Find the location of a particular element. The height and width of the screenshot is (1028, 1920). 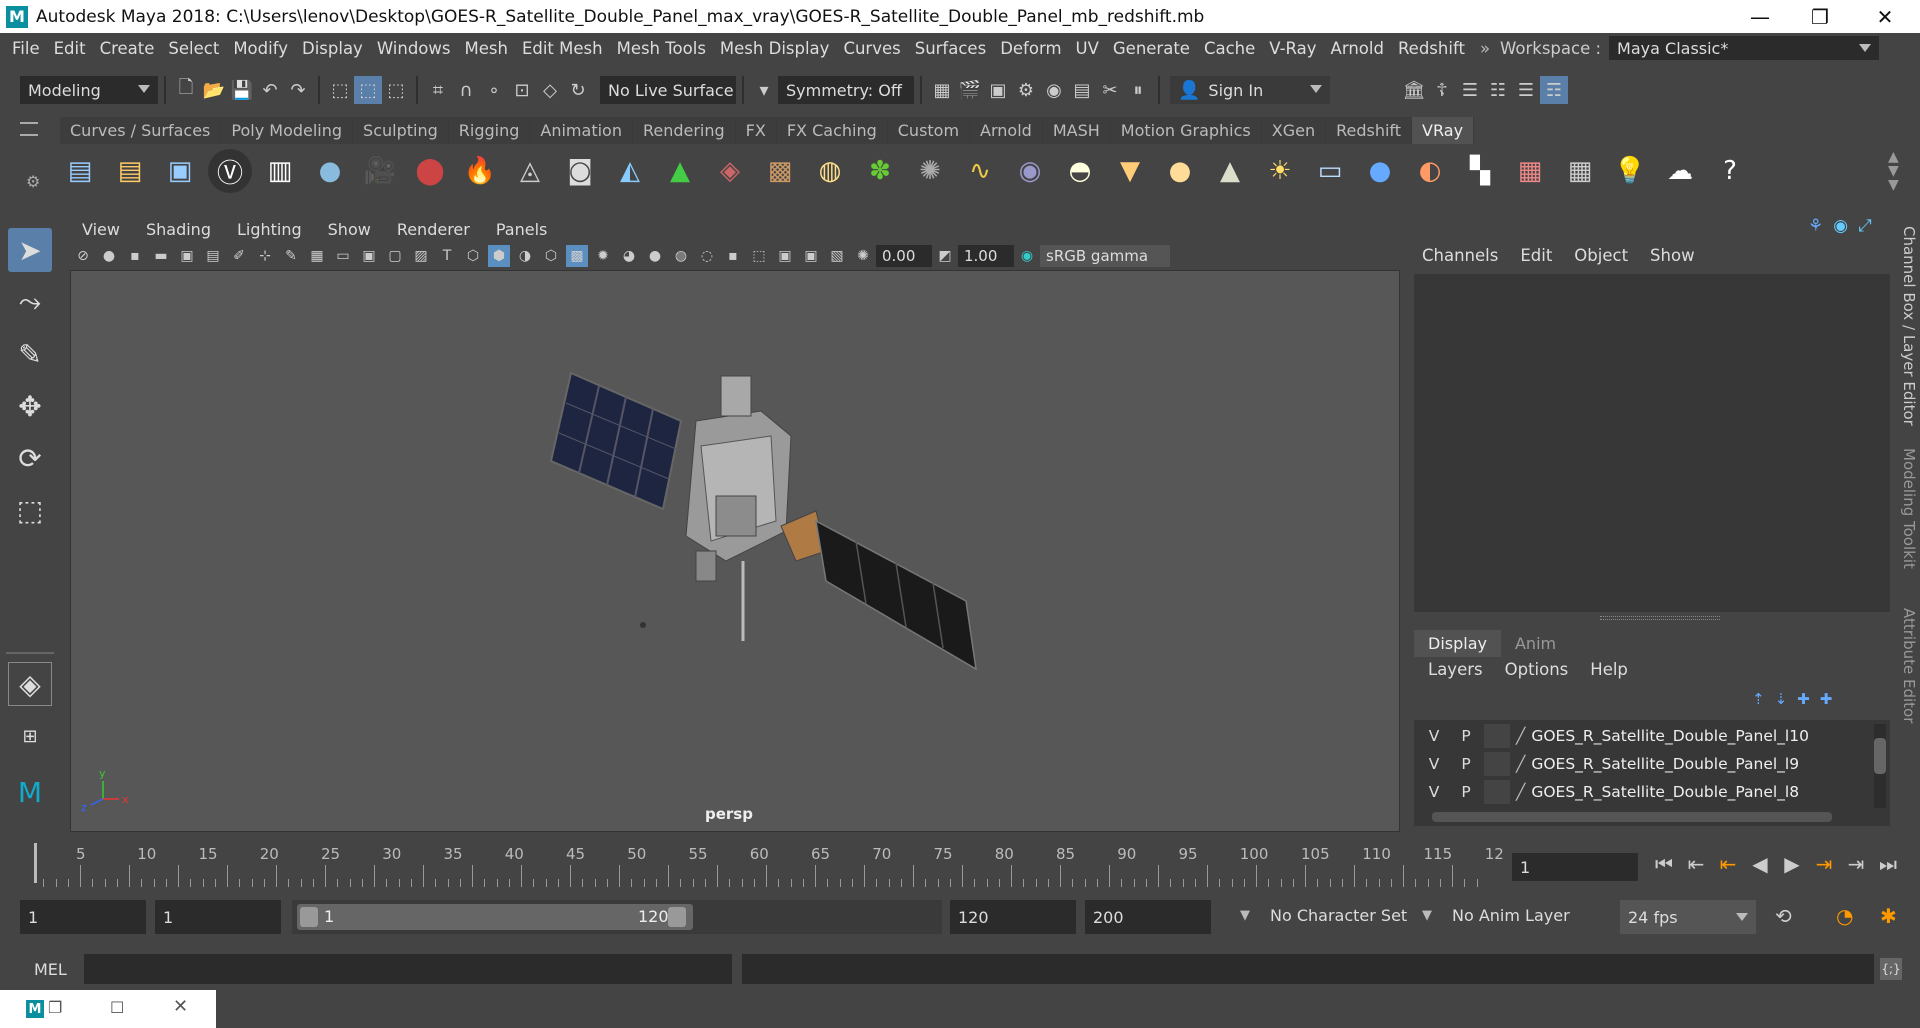

safe-title-icon: T is located at coordinates (447, 256).